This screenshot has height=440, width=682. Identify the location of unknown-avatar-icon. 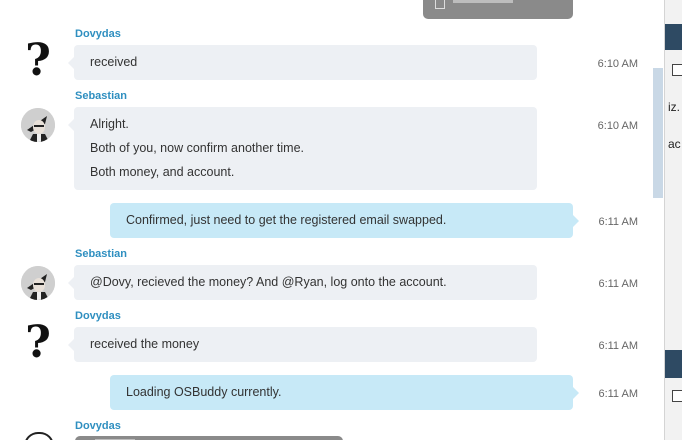
(39, 436).